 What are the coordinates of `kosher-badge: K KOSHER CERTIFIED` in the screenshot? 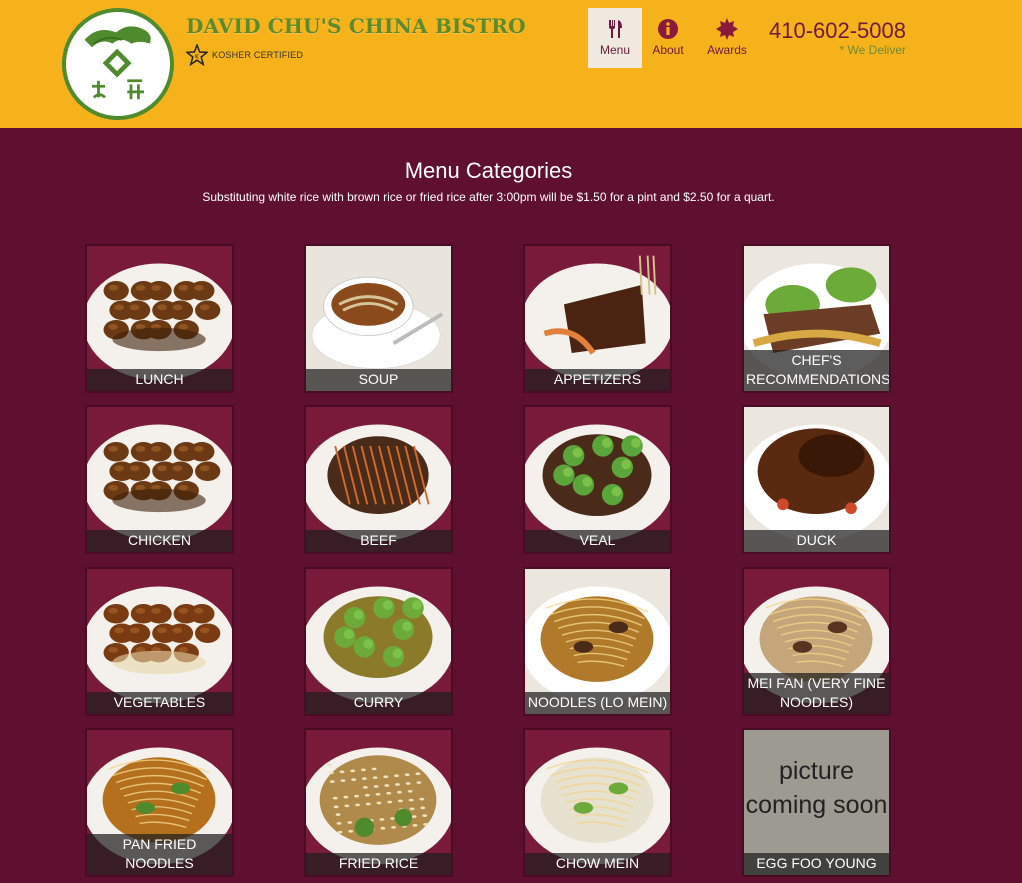 It's located at (244, 55).